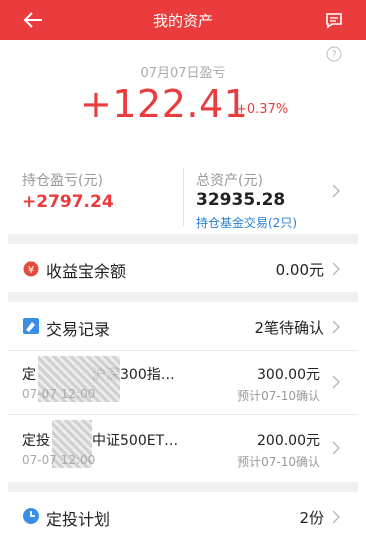 This screenshot has width=366, height=534. What do you see at coordinates (299, 270) in the screenshot?
I see `balance-value: 0.00元` at bounding box center [299, 270].